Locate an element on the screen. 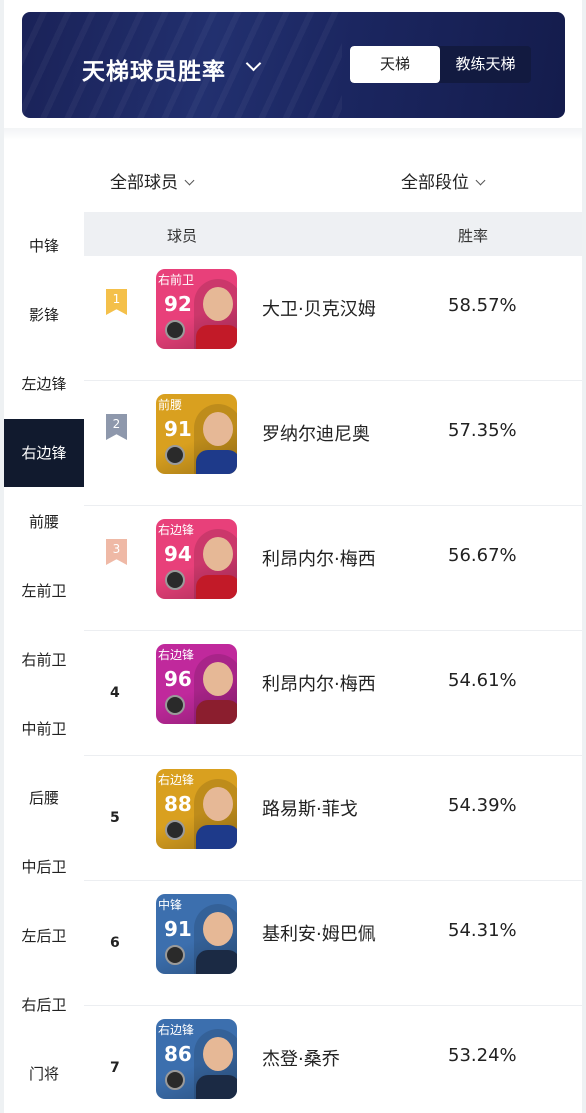 The height and width of the screenshot is (1113, 586). table-row: 7 右边锋 86 杰登·桑乔 53.24% is located at coordinates (333, 1059).